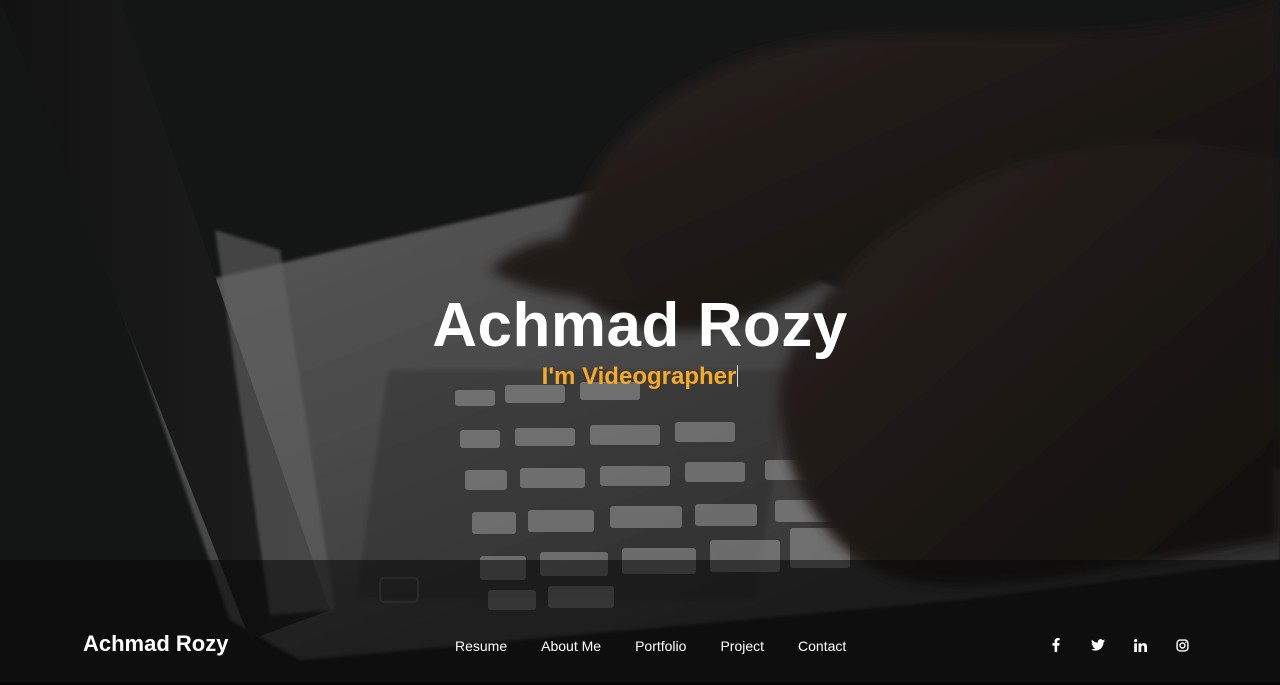  What do you see at coordinates (738, 376) in the screenshot?
I see `typing-cursor` at bounding box center [738, 376].